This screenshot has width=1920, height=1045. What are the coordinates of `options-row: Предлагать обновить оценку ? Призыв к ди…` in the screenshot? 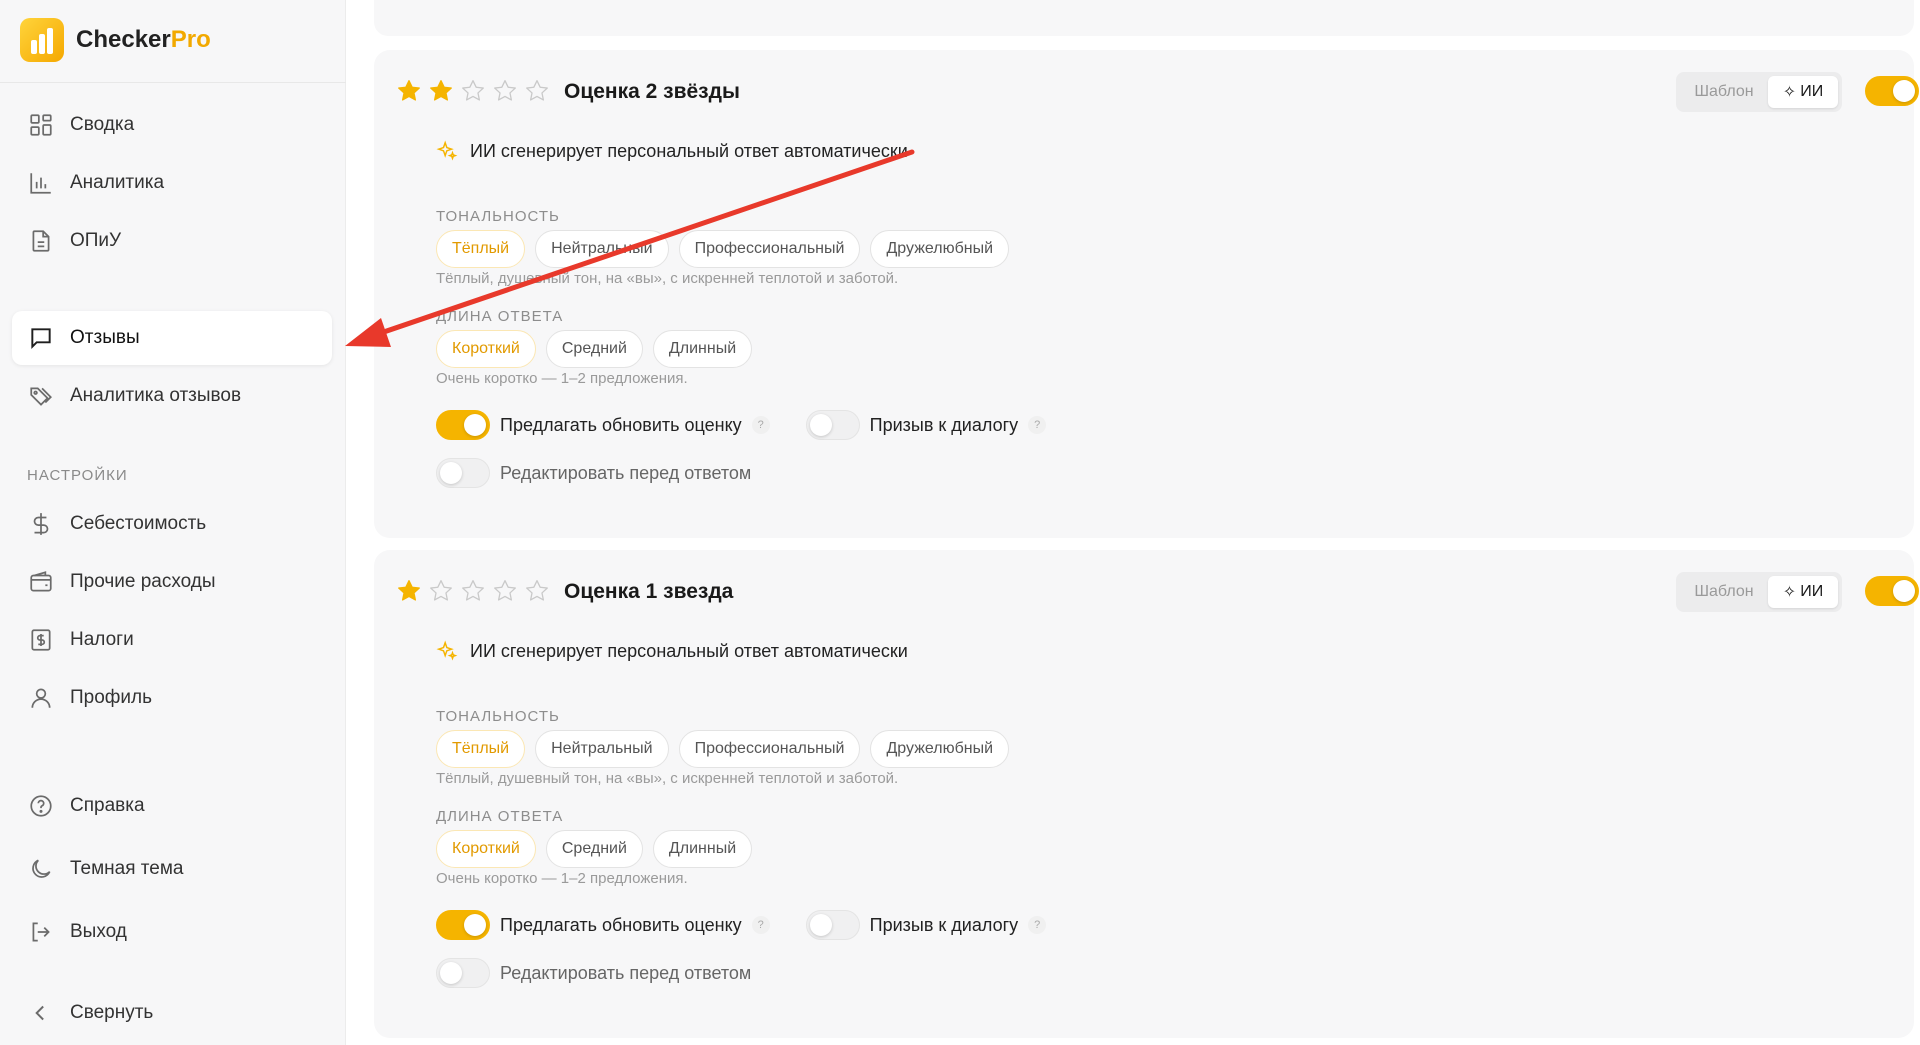 It's located at (741, 425).